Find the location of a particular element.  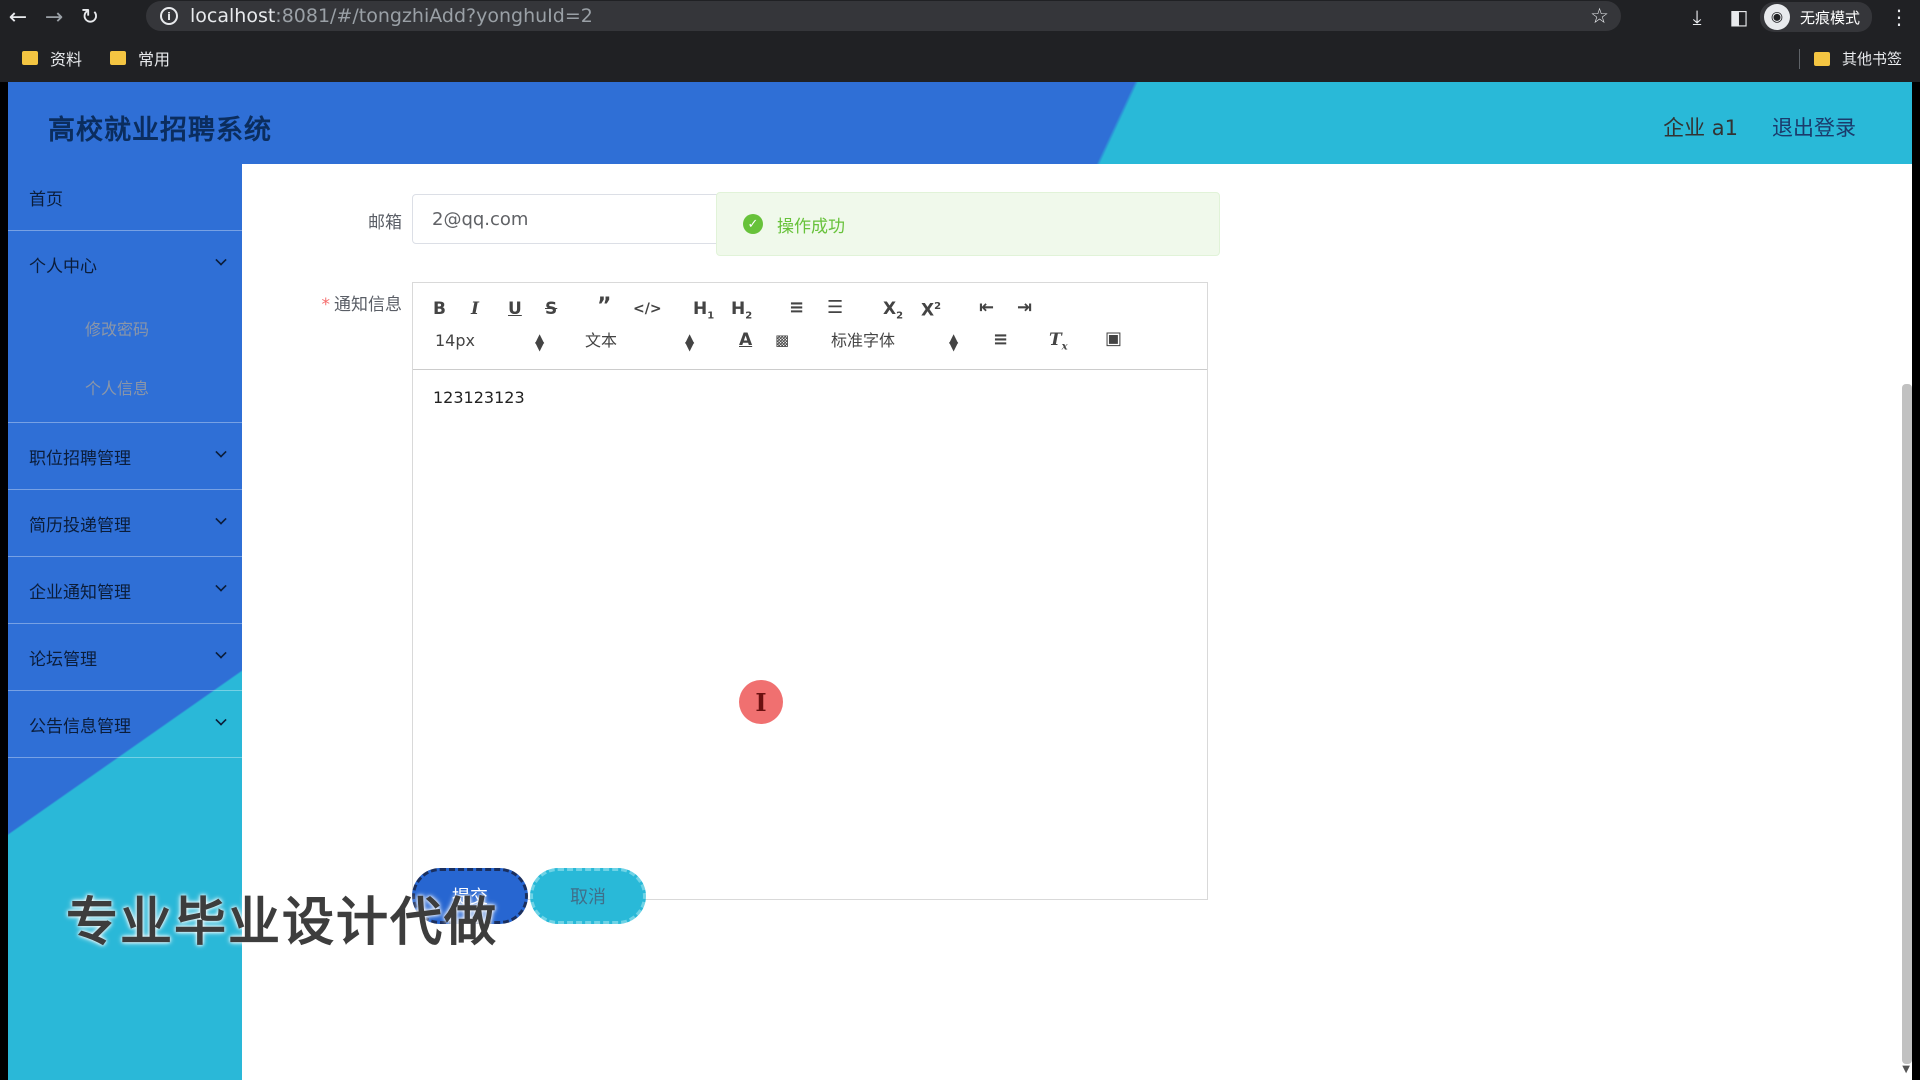

bookmark-folder-0: 资料 is located at coordinates (52, 58).